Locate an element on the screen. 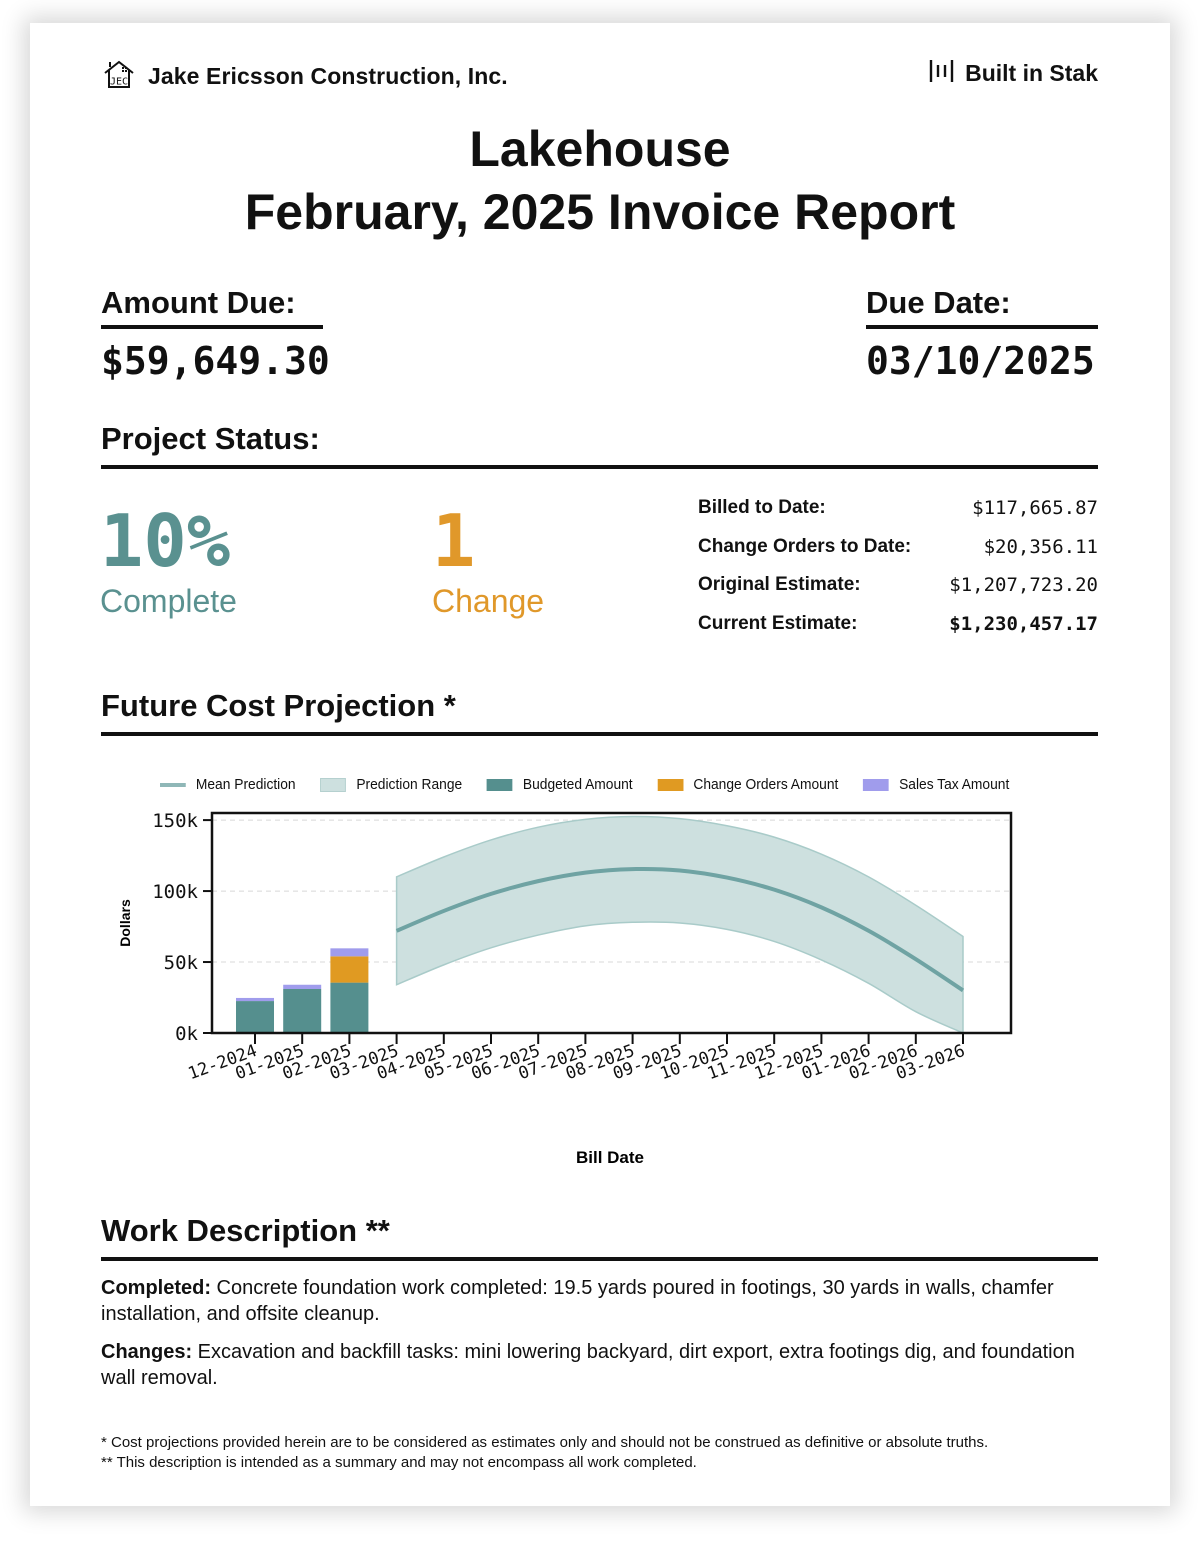  company-name: Jake Ericsson Construction, Inc. is located at coordinates (328, 76).